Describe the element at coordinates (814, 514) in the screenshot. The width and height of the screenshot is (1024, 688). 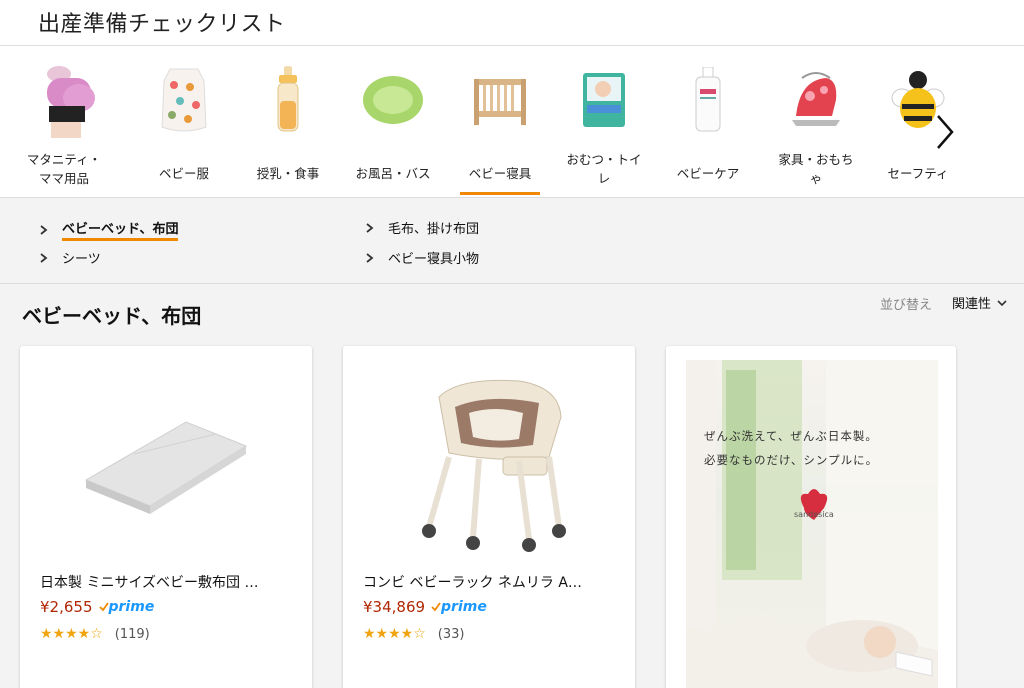
I see `ad-brand: sandesica` at that location.